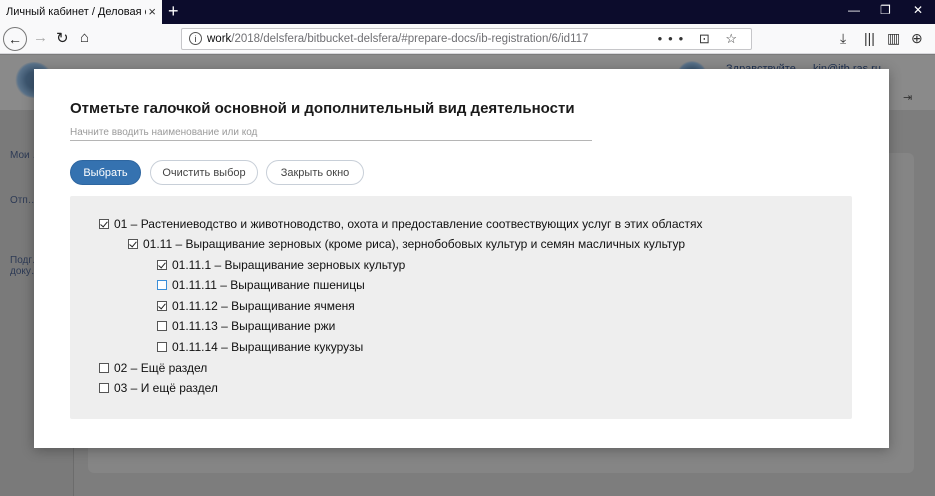 The height and width of the screenshot is (496, 935). I want to click on browser-tab: Личный кабинет / Деловая сфера ×, so click(81, 12).